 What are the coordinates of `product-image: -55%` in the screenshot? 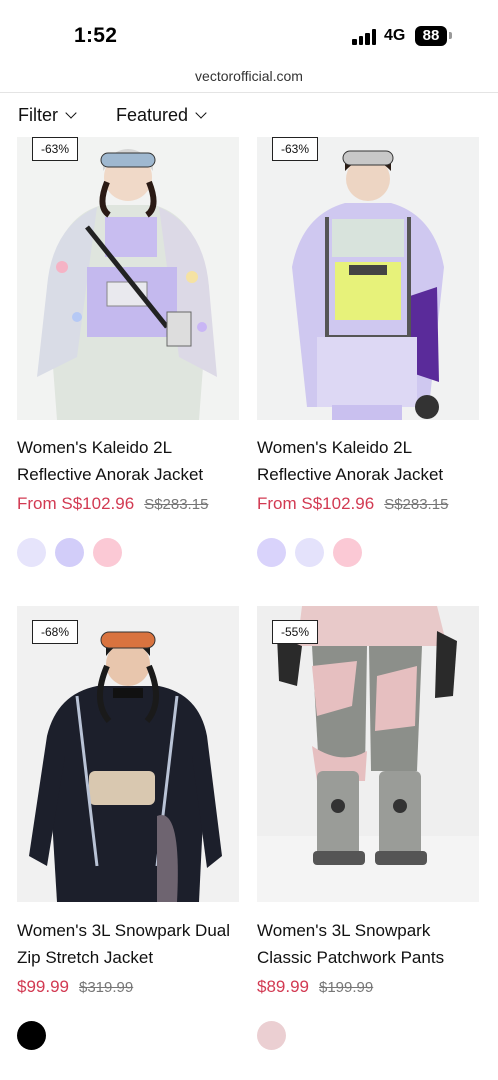 It's located at (368, 754).